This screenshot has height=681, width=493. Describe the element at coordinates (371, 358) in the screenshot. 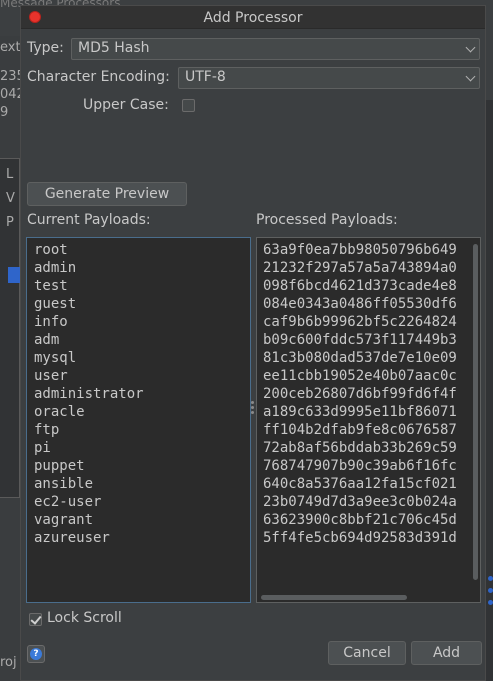

I see `list-item: 81c3b080dad537de7e10e09` at that location.